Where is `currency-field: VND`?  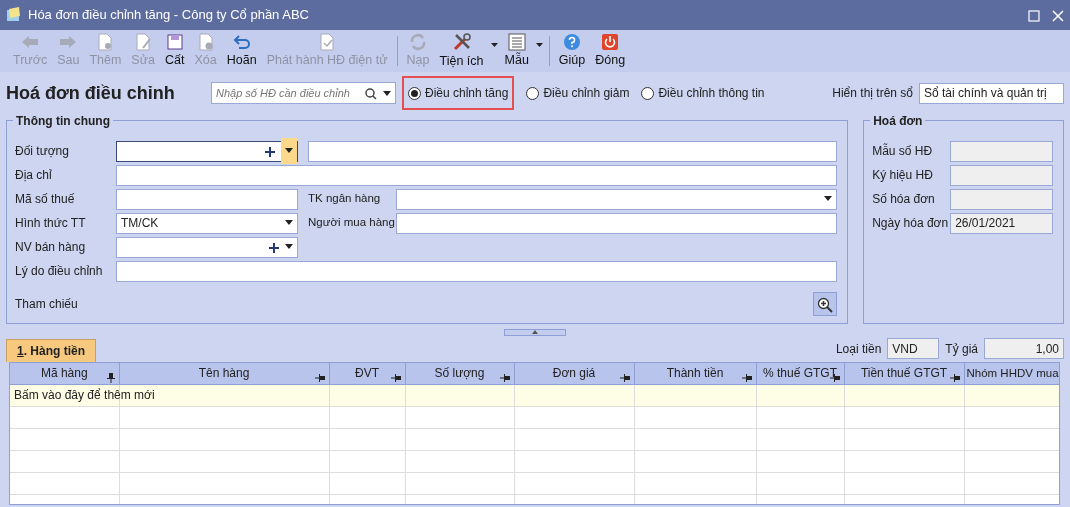
currency-field: VND is located at coordinates (913, 348).